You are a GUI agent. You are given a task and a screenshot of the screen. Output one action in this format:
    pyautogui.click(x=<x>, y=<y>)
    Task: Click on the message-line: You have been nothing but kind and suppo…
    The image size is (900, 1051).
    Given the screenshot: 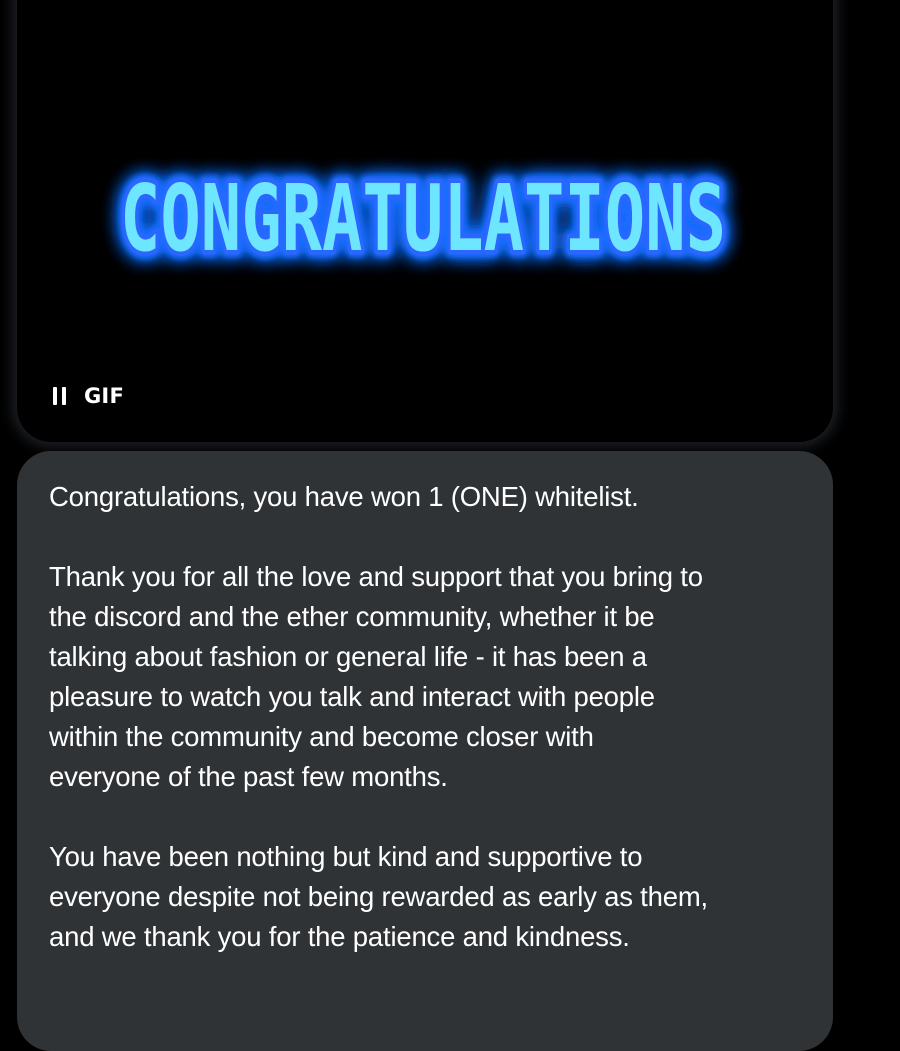 What is the action you would take?
    pyautogui.click(x=346, y=856)
    